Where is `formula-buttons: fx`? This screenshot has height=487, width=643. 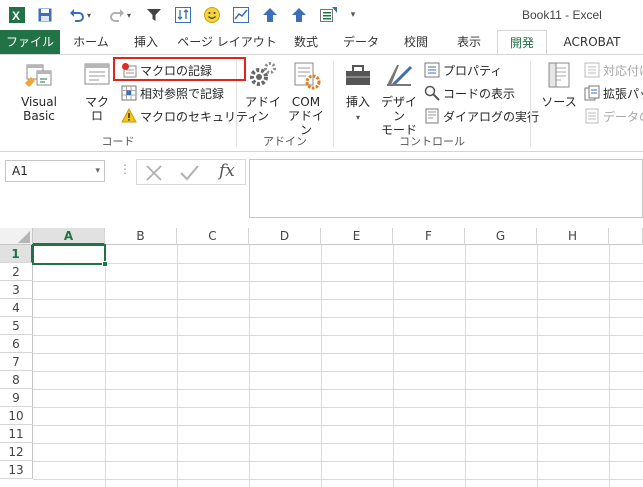
formula-buttons: fx is located at coordinates (191, 172).